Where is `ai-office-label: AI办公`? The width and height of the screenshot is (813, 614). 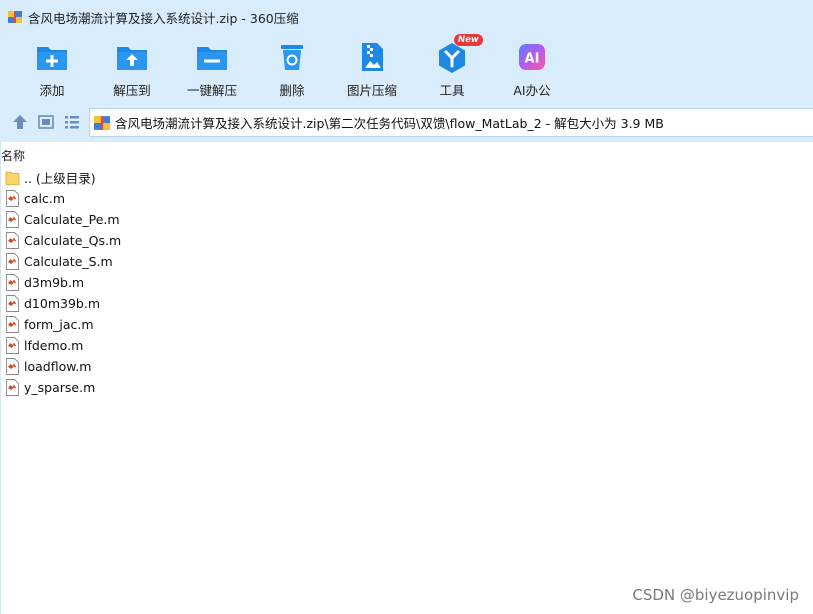
ai-office-label: AI办公 is located at coordinates (532, 90).